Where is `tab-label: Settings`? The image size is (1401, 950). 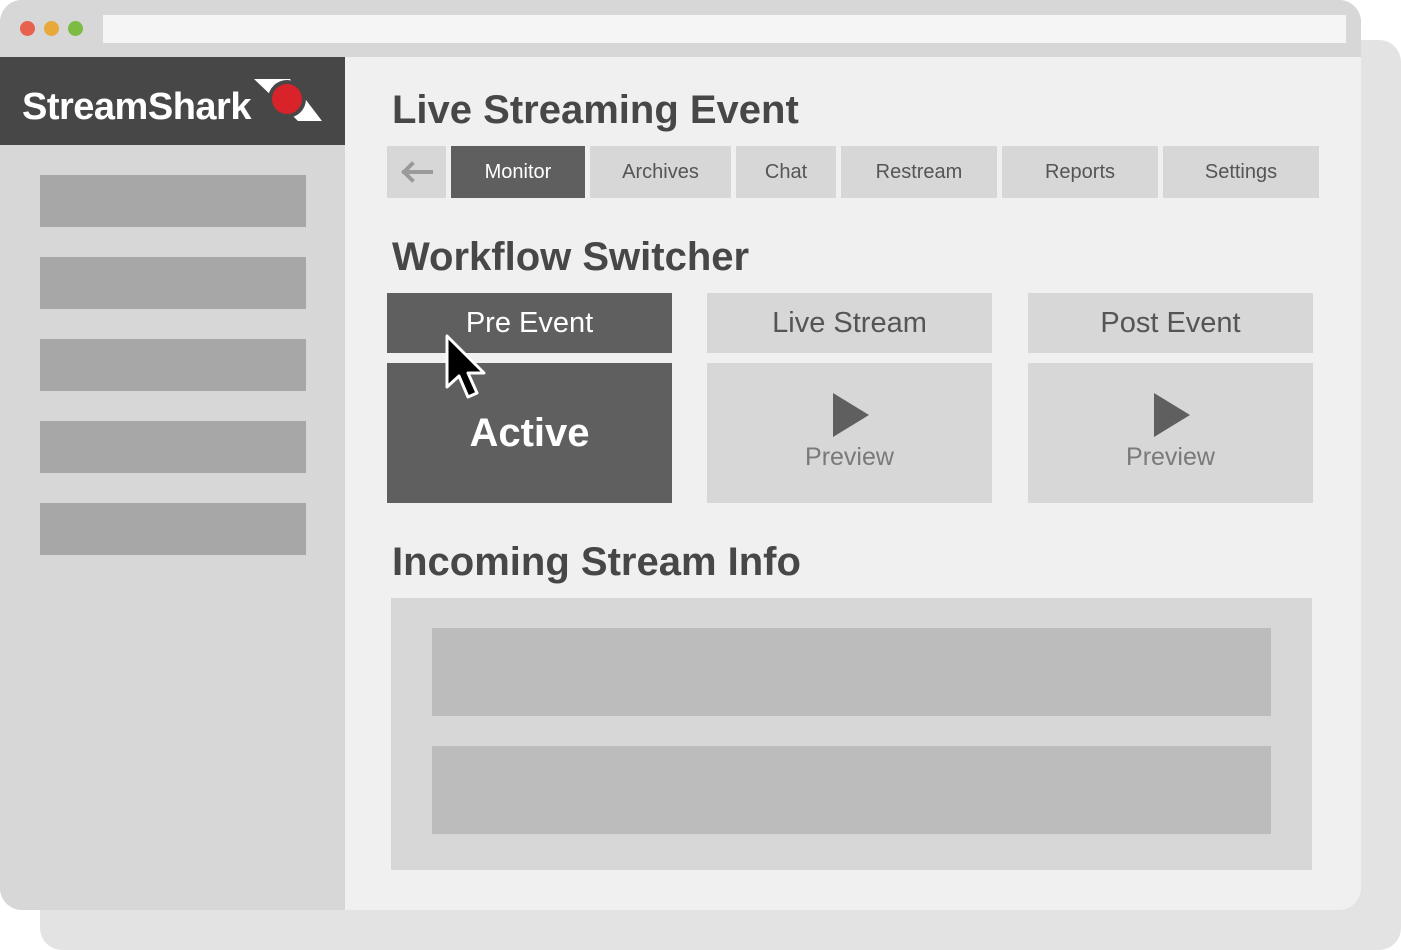 tab-label: Settings is located at coordinates (1241, 171).